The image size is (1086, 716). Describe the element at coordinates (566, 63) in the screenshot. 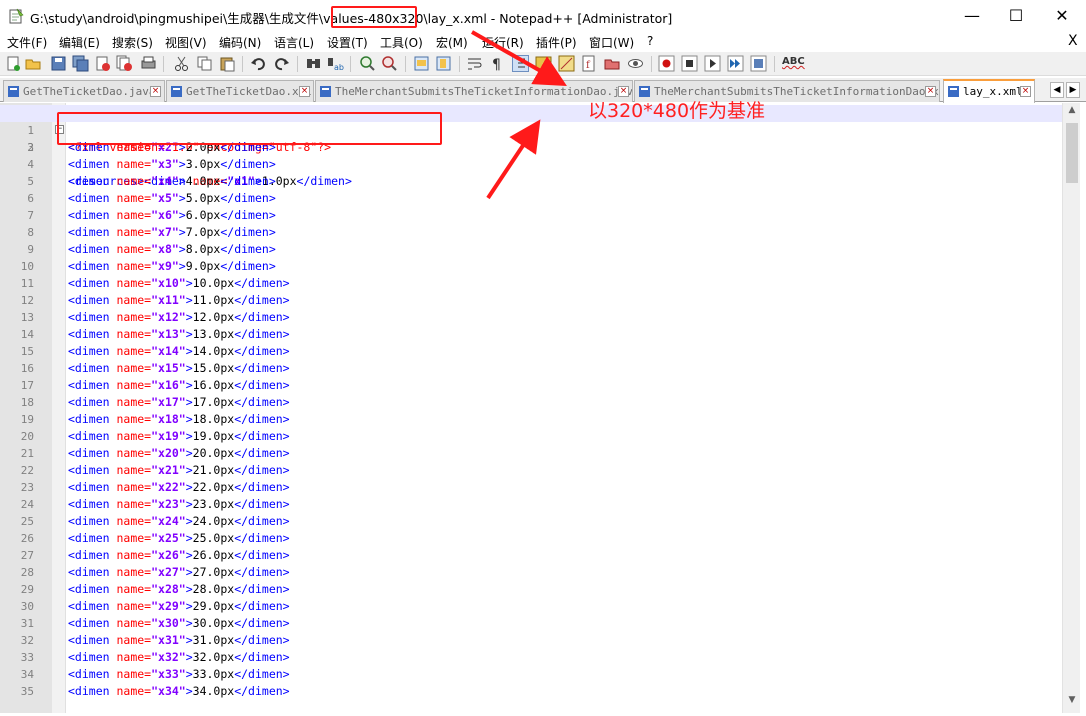

I see `doc-map-icon` at that location.